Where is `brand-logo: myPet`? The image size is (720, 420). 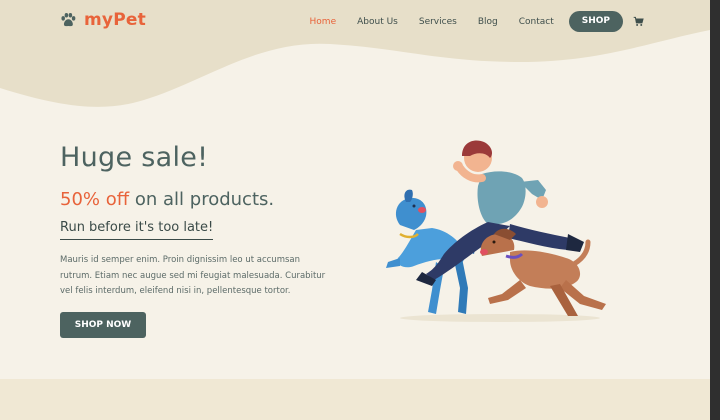 brand-logo: myPet is located at coordinates (103, 20).